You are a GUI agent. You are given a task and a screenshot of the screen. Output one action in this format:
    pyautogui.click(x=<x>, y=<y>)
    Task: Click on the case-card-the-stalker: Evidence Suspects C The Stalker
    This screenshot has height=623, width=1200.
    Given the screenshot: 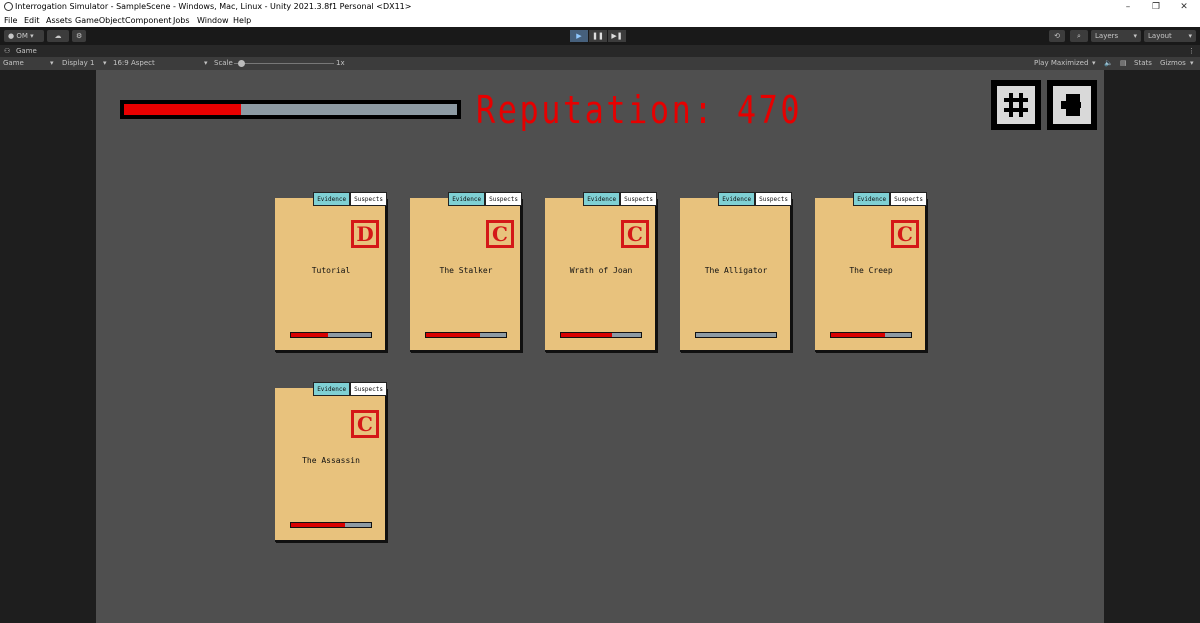 What is the action you would take?
    pyautogui.click(x=467, y=272)
    